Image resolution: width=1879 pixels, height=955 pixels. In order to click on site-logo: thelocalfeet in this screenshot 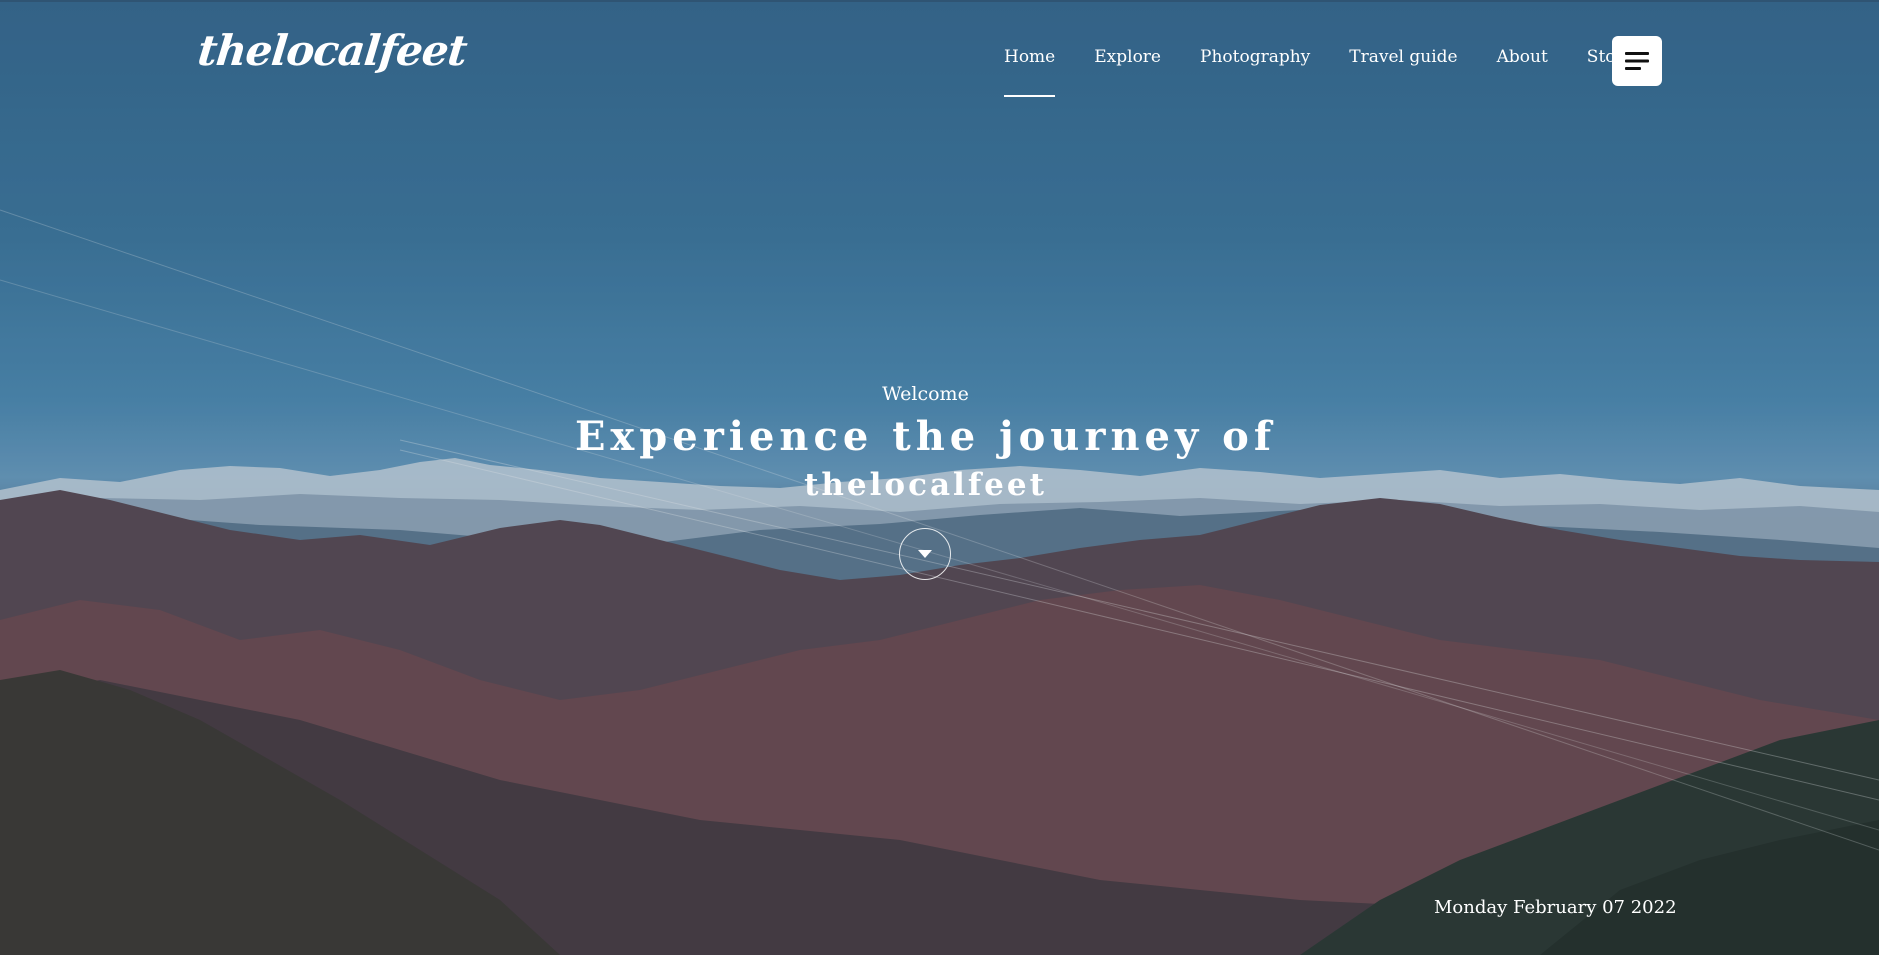, I will do `click(331, 50)`.